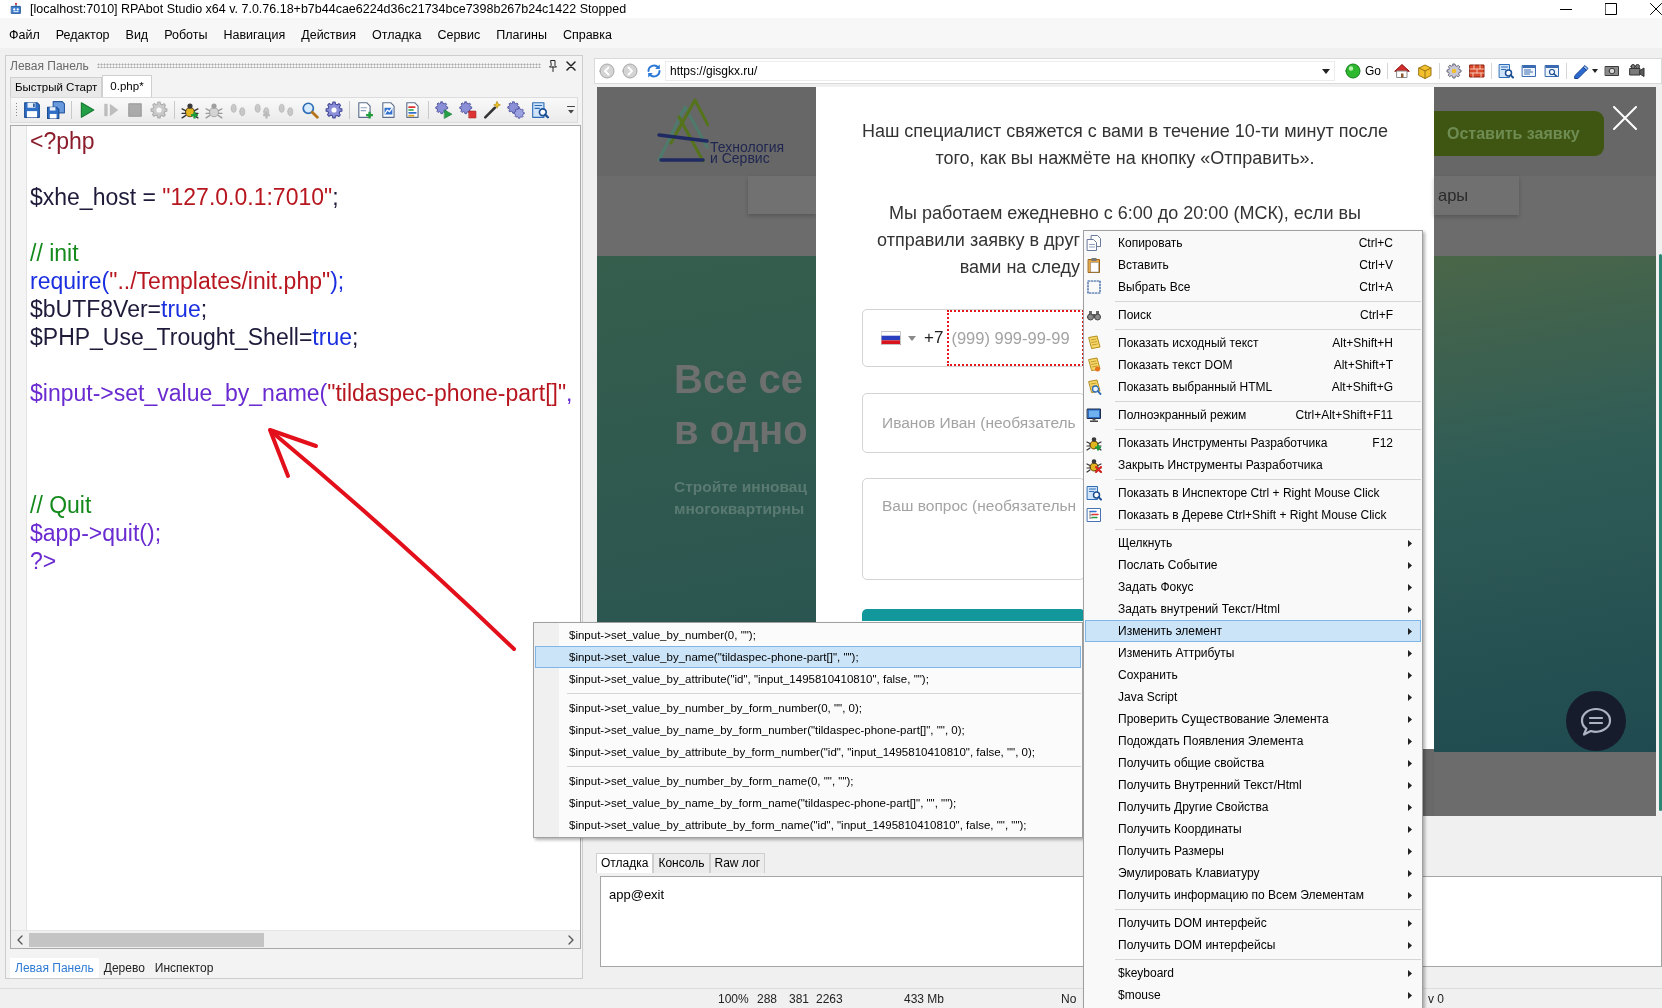 The height and width of the screenshot is (1008, 1662). What do you see at coordinates (492, 110) in the screenshot?
I see `magic-wand-button` at bounding box center [492, 110].